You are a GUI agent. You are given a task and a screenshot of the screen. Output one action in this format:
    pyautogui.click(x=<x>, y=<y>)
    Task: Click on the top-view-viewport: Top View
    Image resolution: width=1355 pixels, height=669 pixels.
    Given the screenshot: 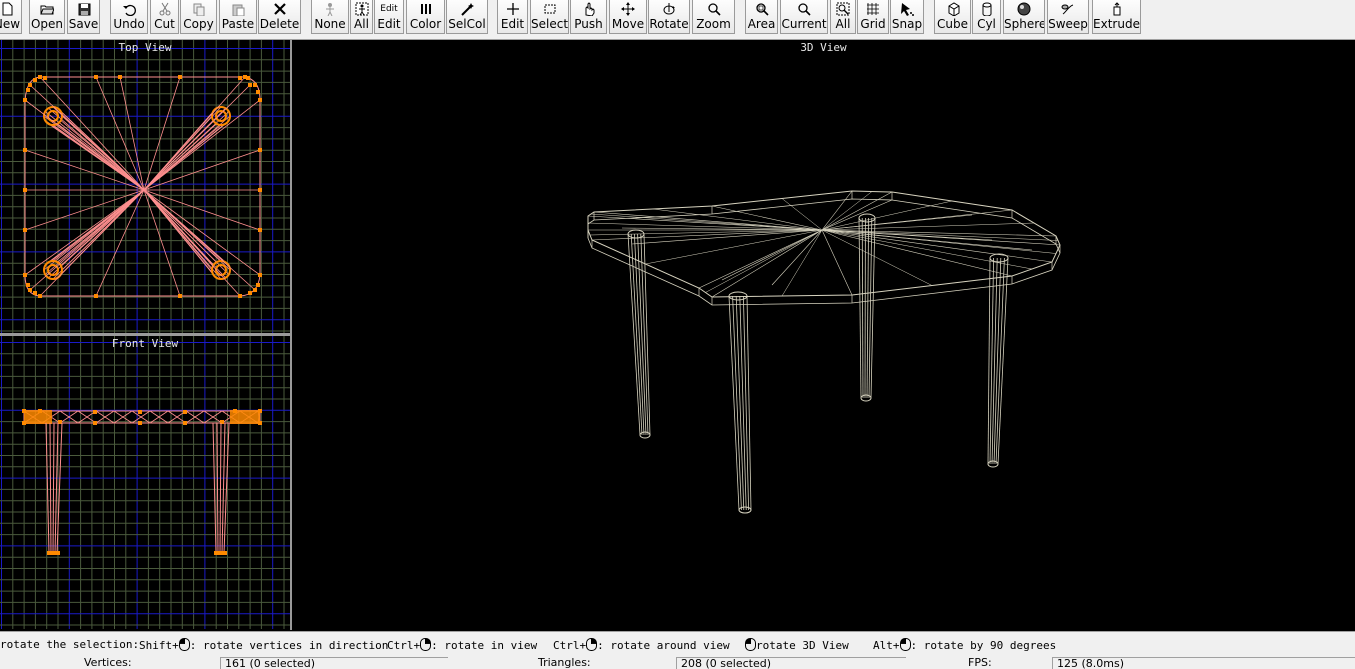 What is the action you would take?
    pyautogui.click(x=145, y=186)
    